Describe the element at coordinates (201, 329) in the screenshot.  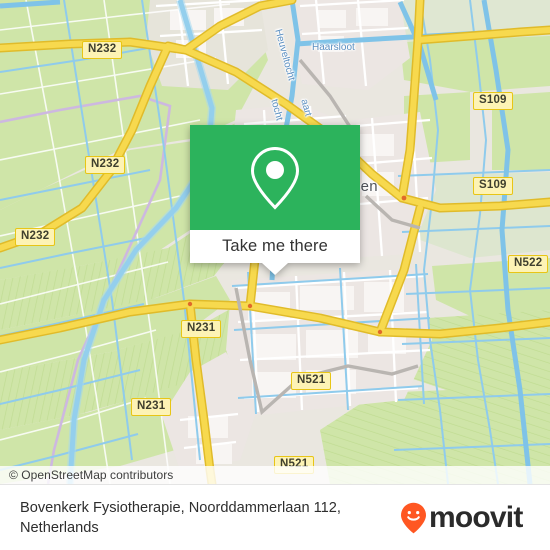
I see `road-shield-n231-a: N231` at that location.